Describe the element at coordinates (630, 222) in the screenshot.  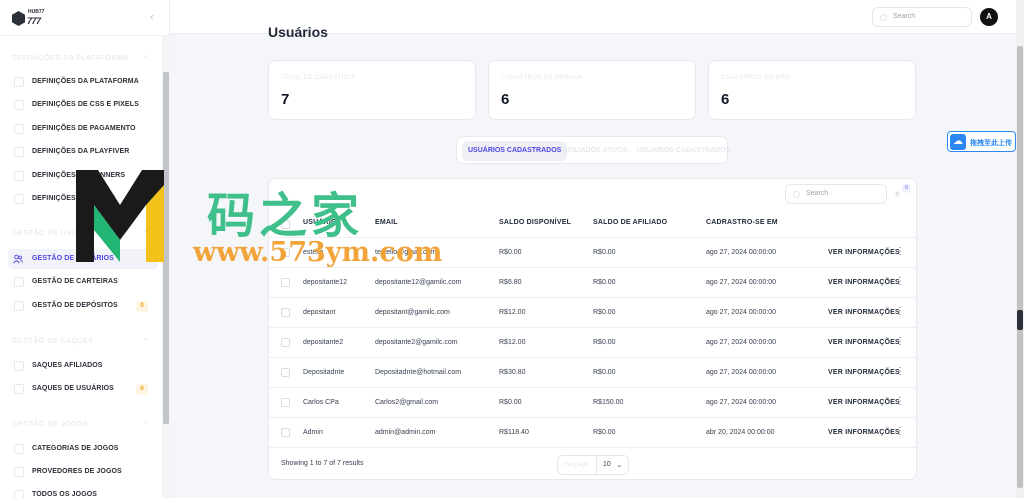
I see `column-header-affiliate-balance: SALDO DE AFILIADO` at that location.